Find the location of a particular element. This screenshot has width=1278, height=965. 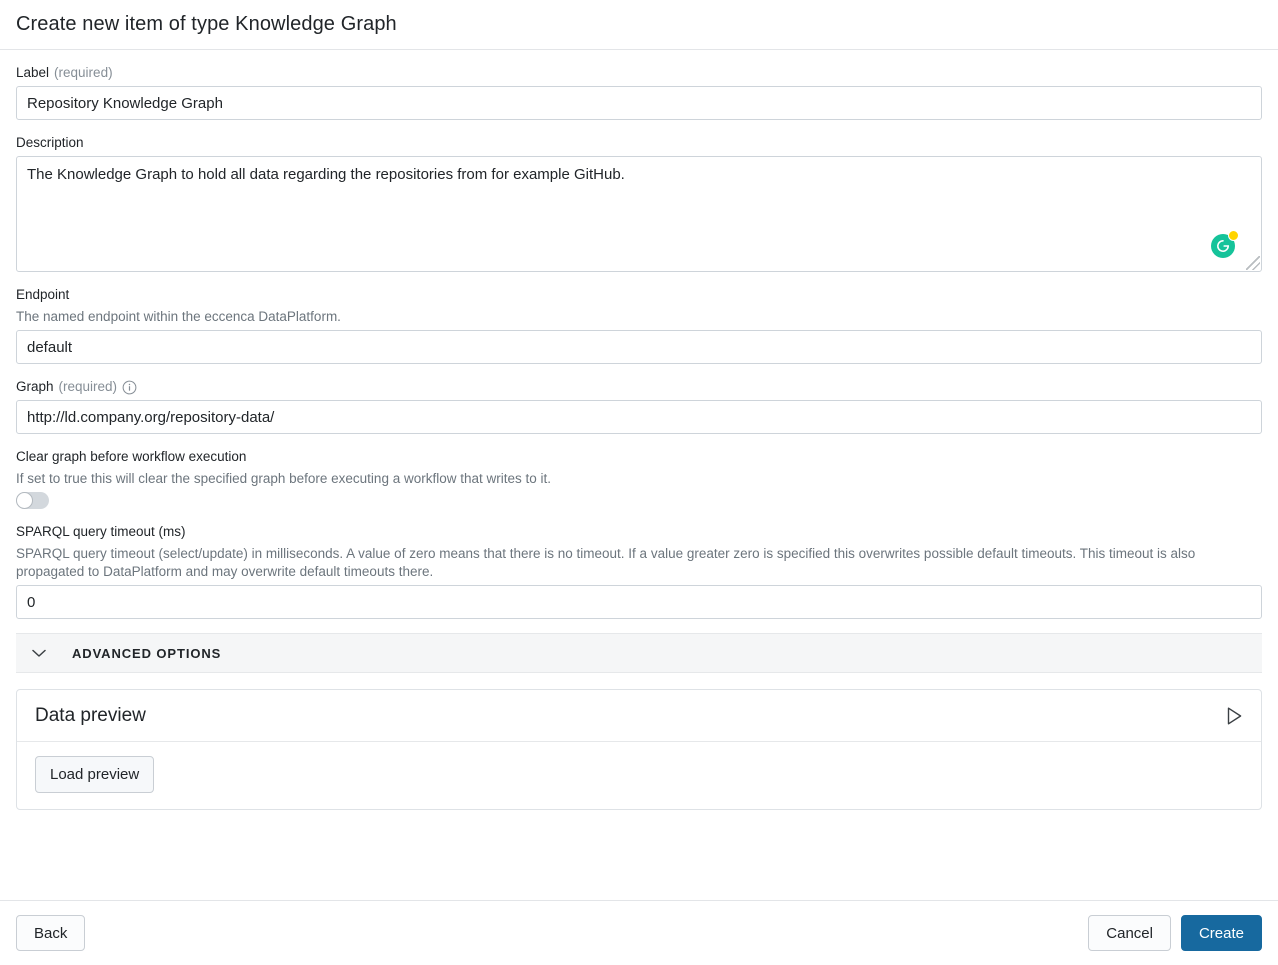

grammarly-icon is located at coordinates (1225, 244).